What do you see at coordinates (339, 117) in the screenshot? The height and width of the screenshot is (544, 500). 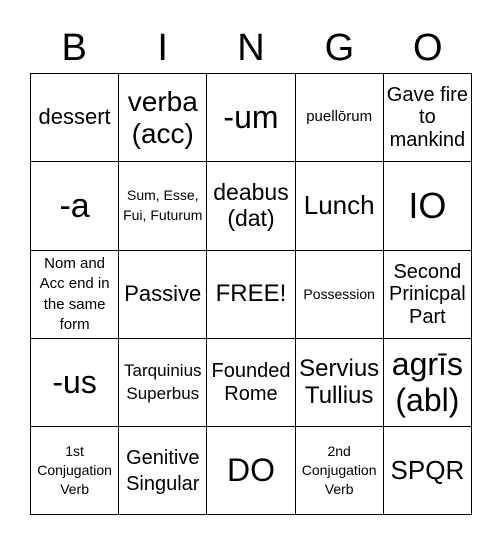 I see `bingo-cell: puellōrum` at bounding box center [339, 117].